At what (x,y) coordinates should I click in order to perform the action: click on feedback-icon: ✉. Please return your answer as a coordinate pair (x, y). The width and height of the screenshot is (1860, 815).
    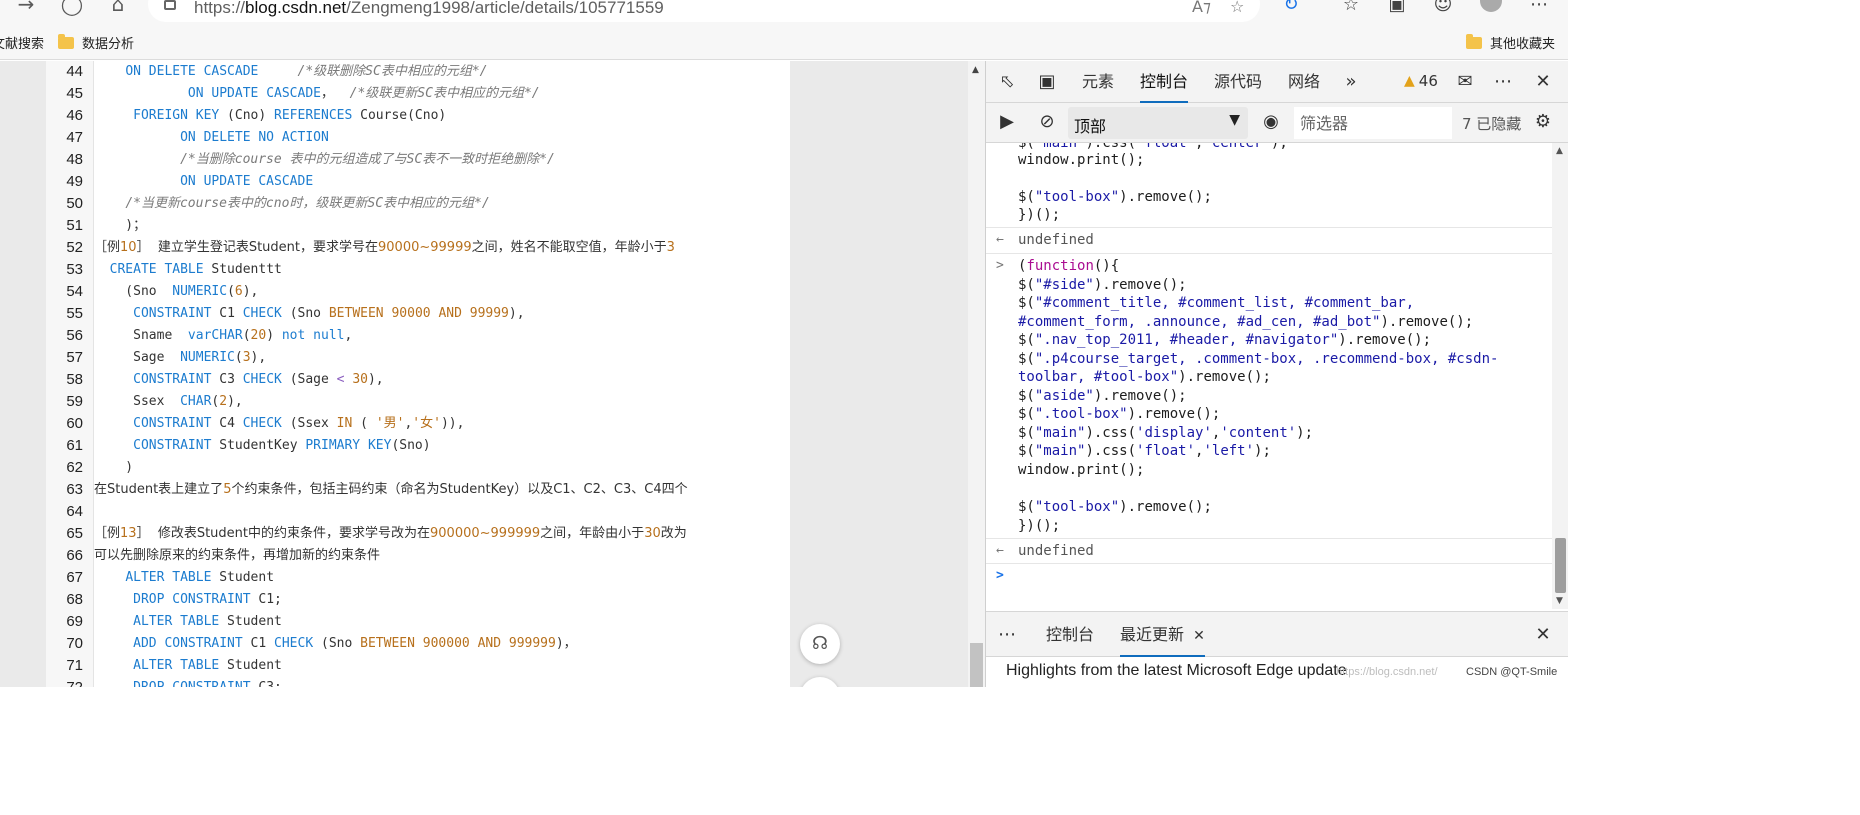
    Looking at the image, I should click on (1465, 82).